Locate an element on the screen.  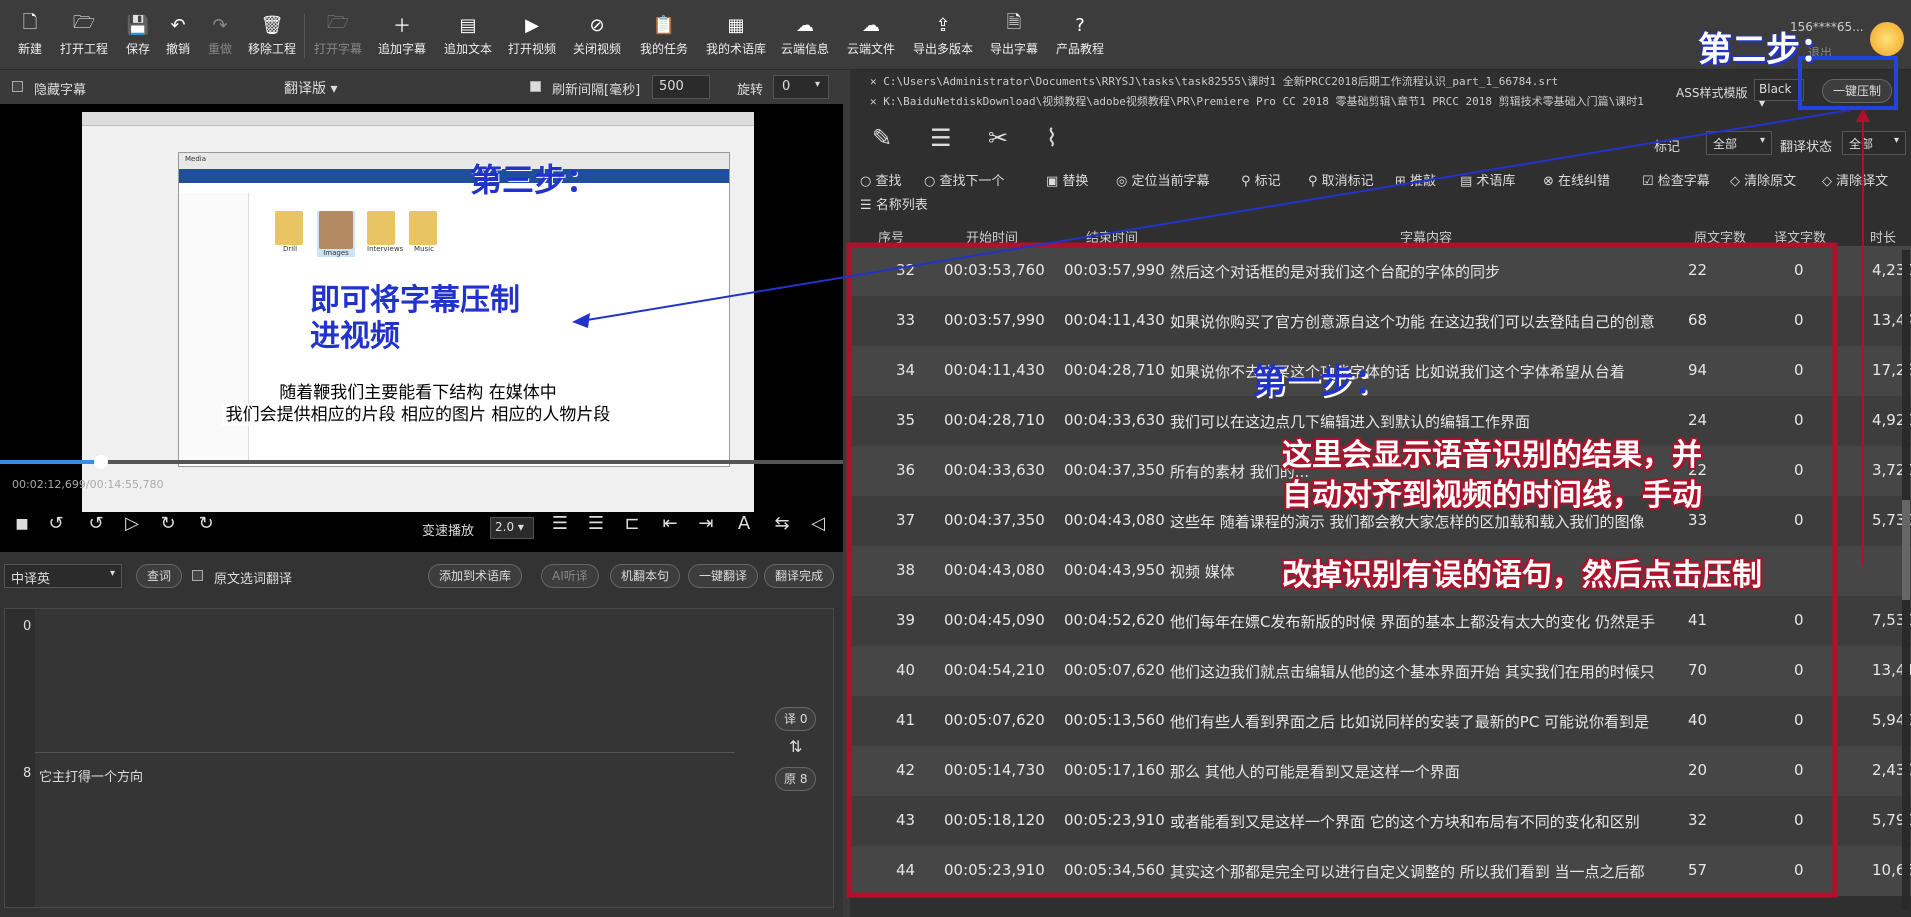
step3-annotation: 第三步： is located at coordinates (534, 180).